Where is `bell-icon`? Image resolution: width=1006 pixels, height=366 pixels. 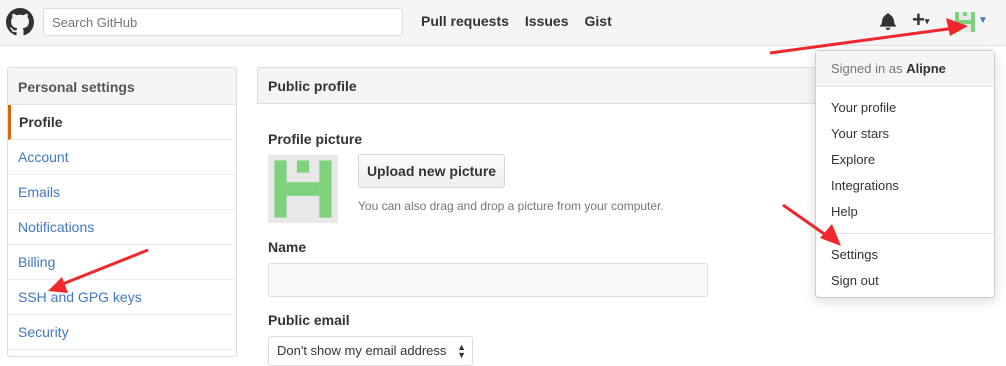 bell-icon is located at coordinates (888, 21).